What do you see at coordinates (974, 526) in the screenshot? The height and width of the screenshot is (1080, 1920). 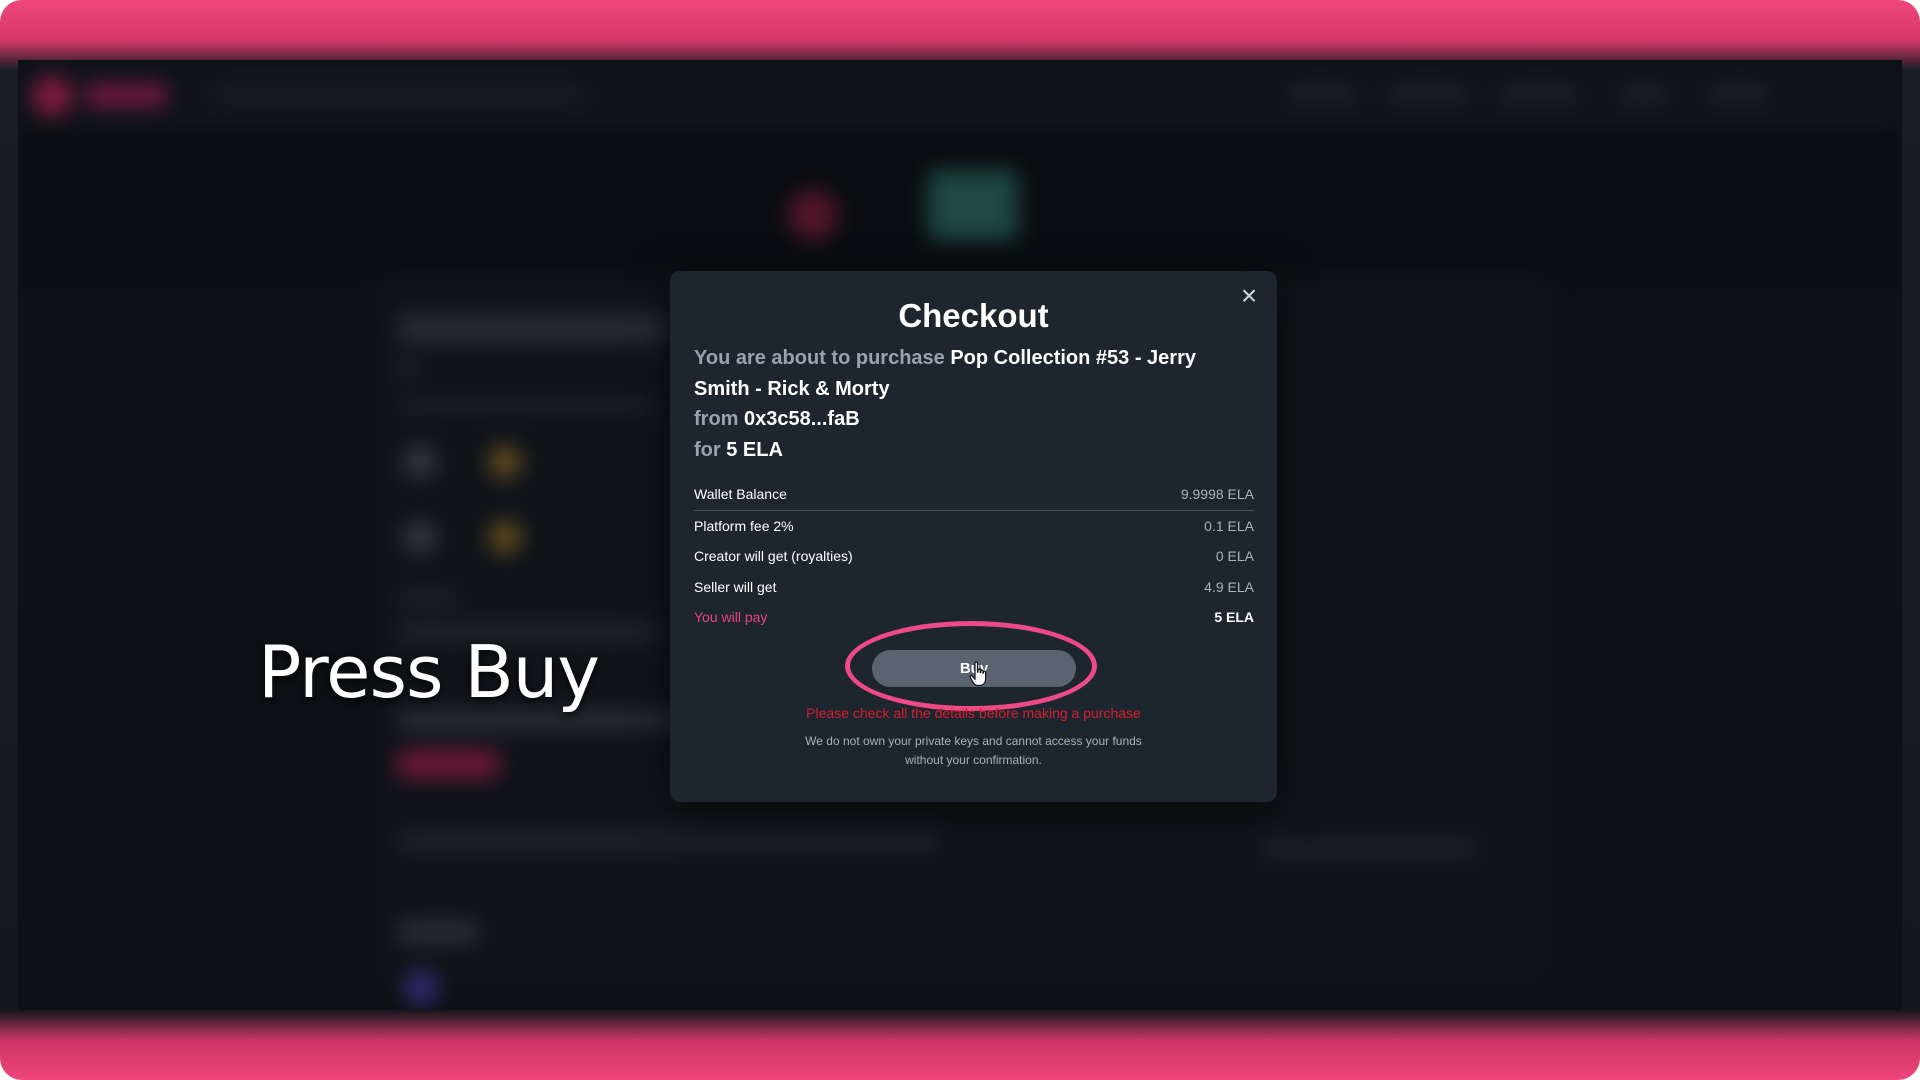 I see `platform-fee-row: Platform fee 2% 0.1 ELA` at bounding box center [974, 526].